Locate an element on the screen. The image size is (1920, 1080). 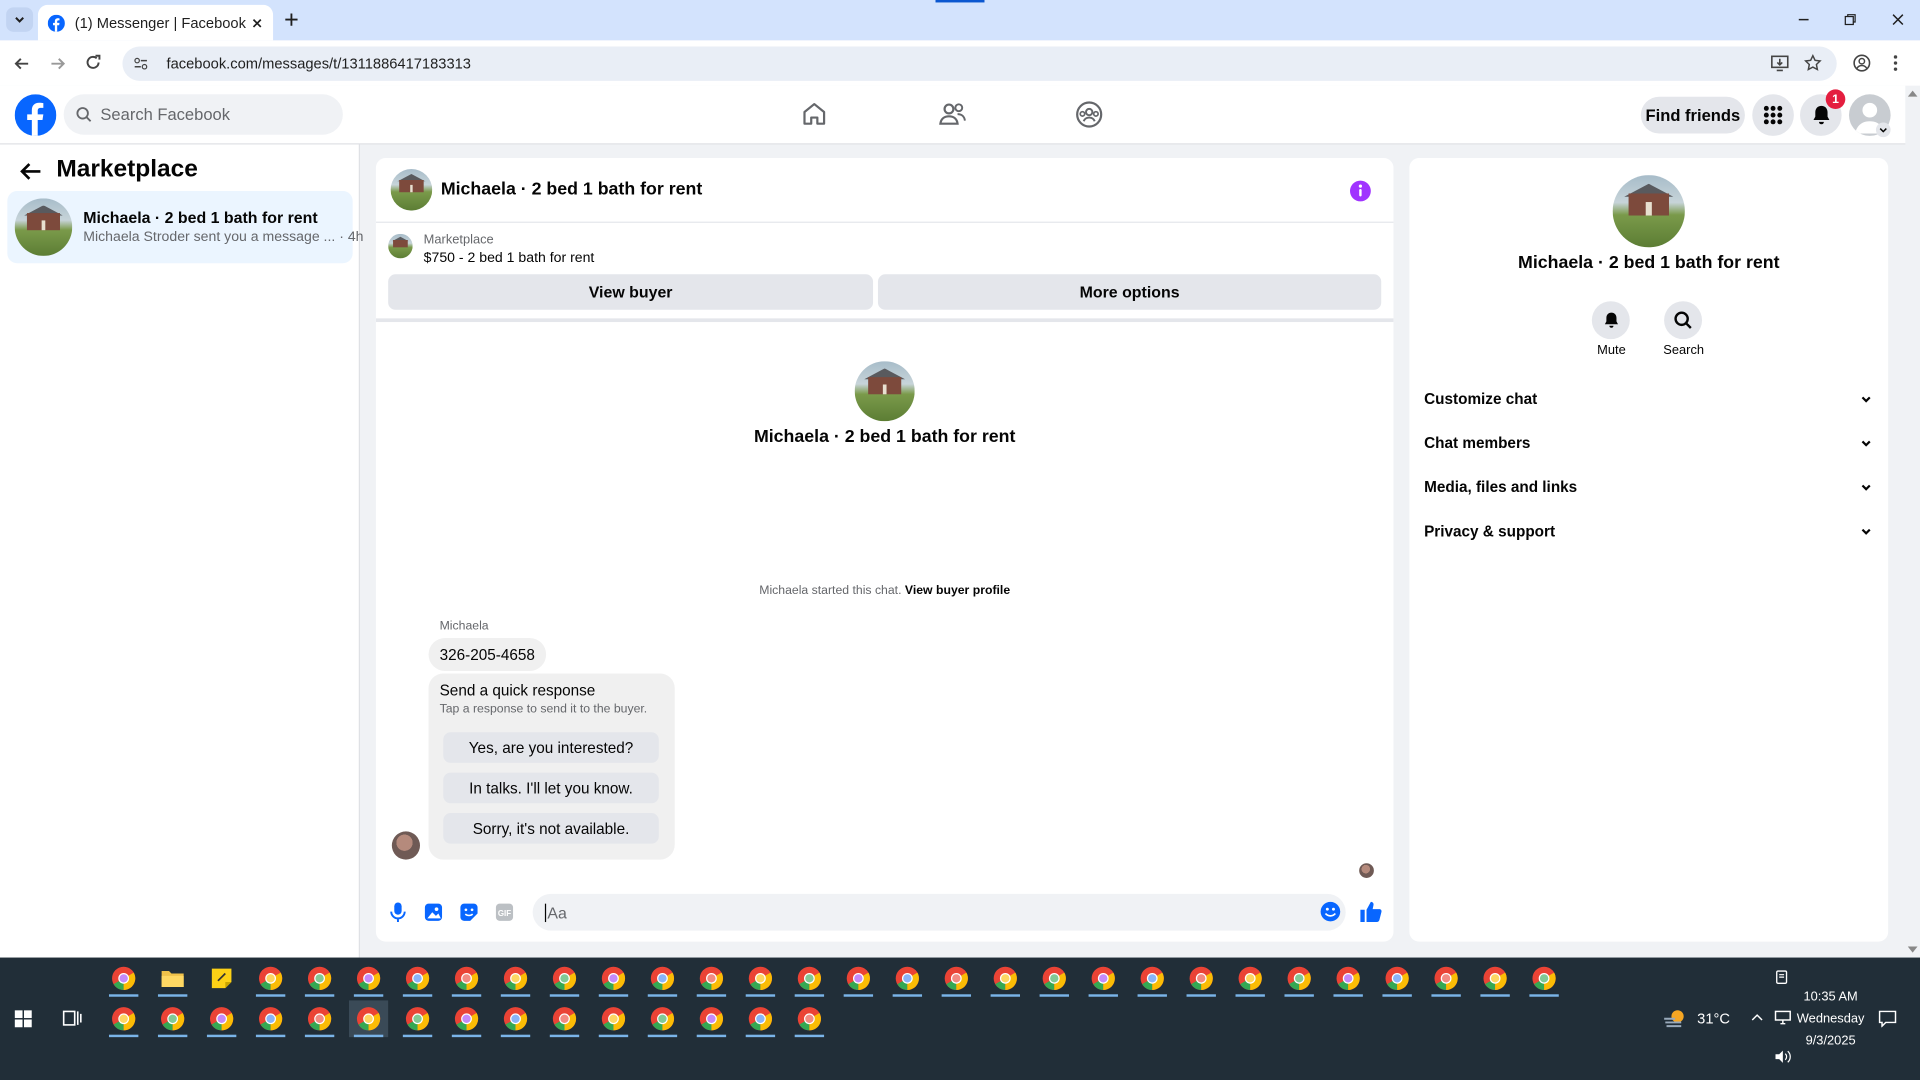
temperature: 31°C is located at coordinates (1713, 1018).